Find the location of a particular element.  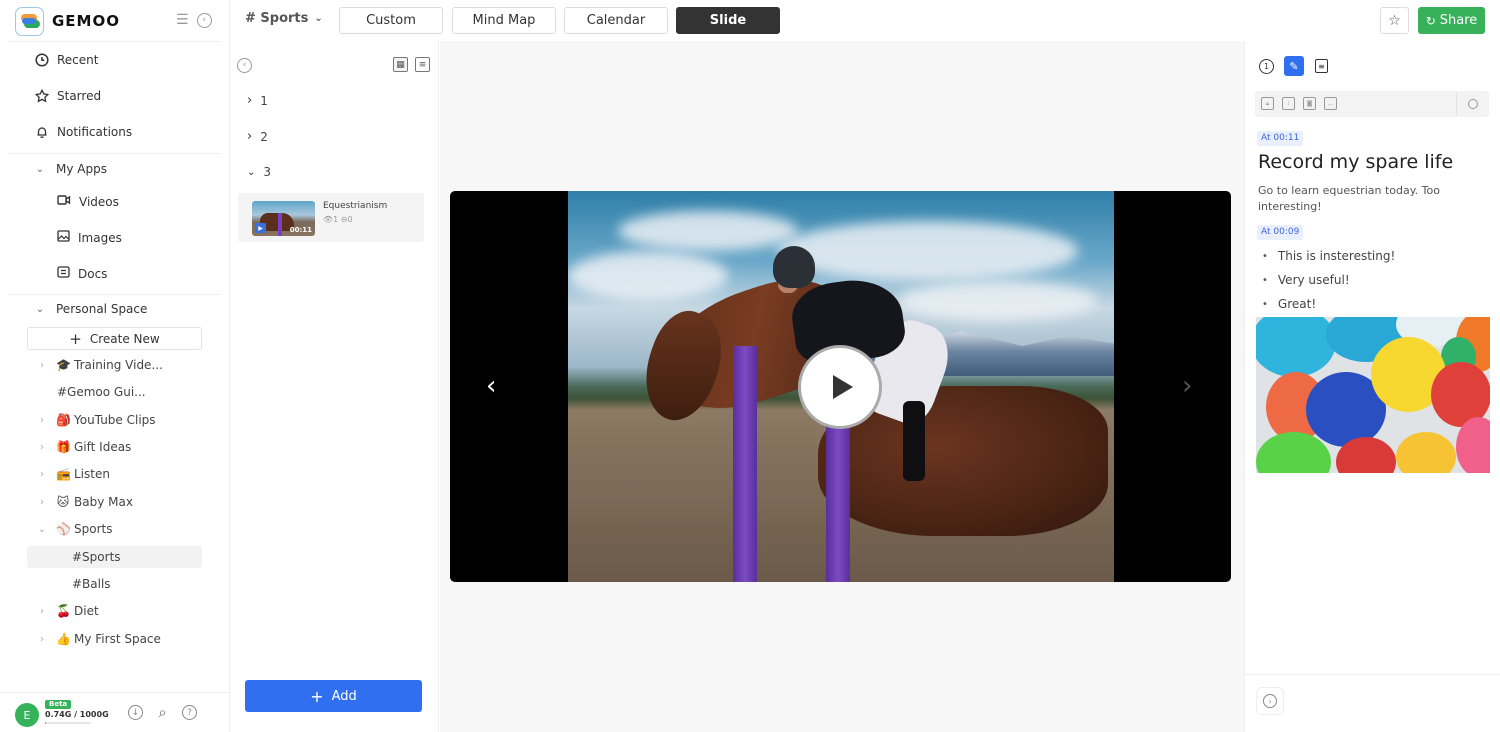

comments-tab-icon: 1 is located at coordinates (1266, 66).